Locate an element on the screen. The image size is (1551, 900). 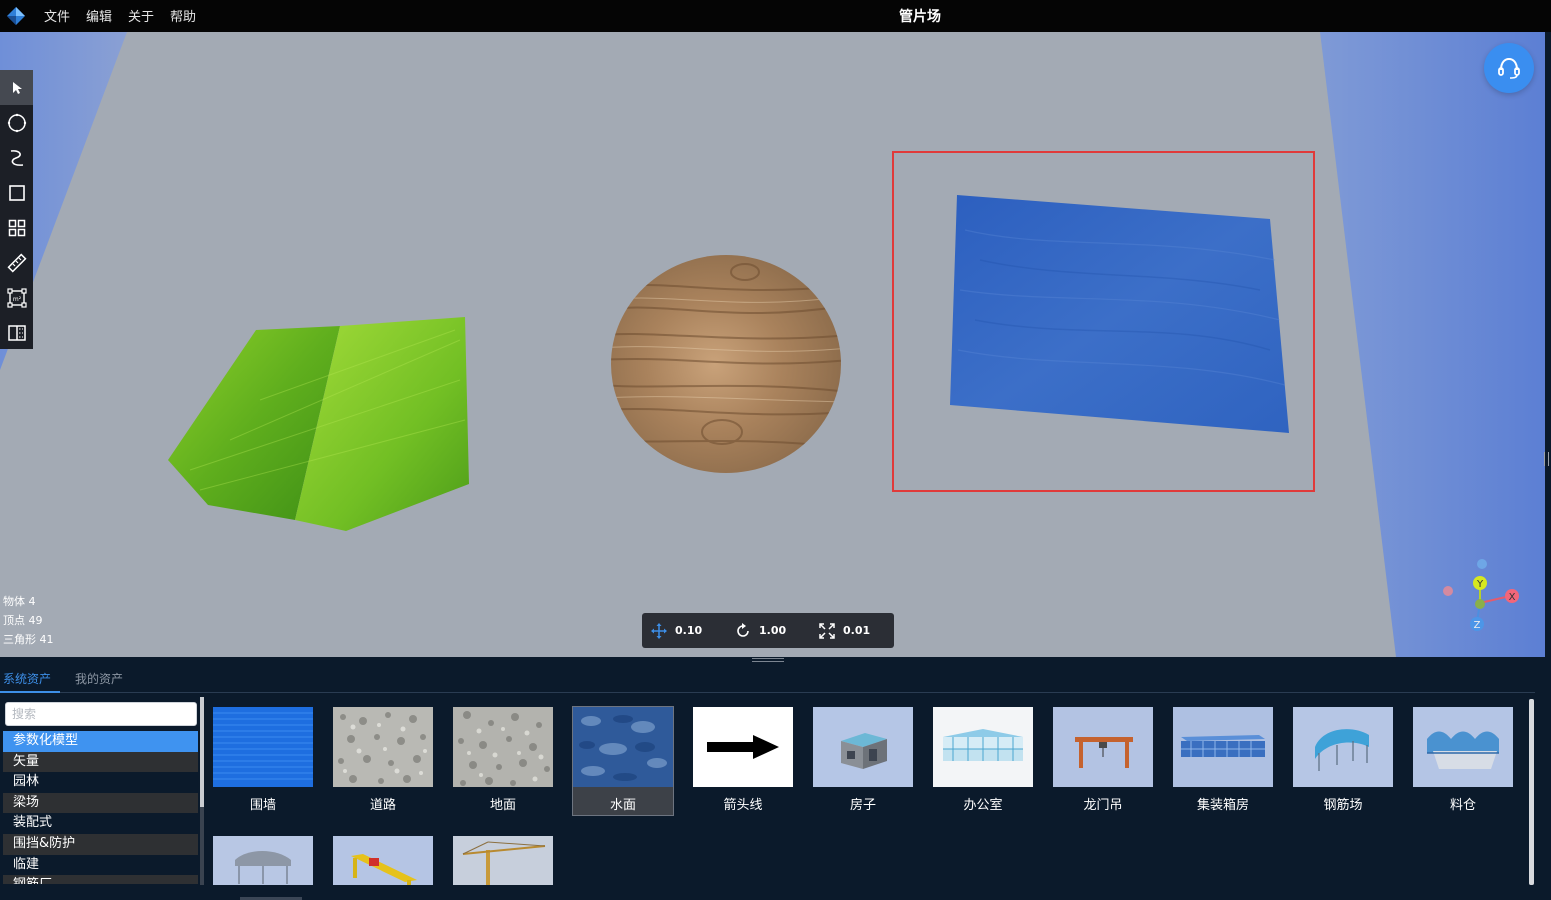
category-item: 矢量 is located at coordinates (100, 762).